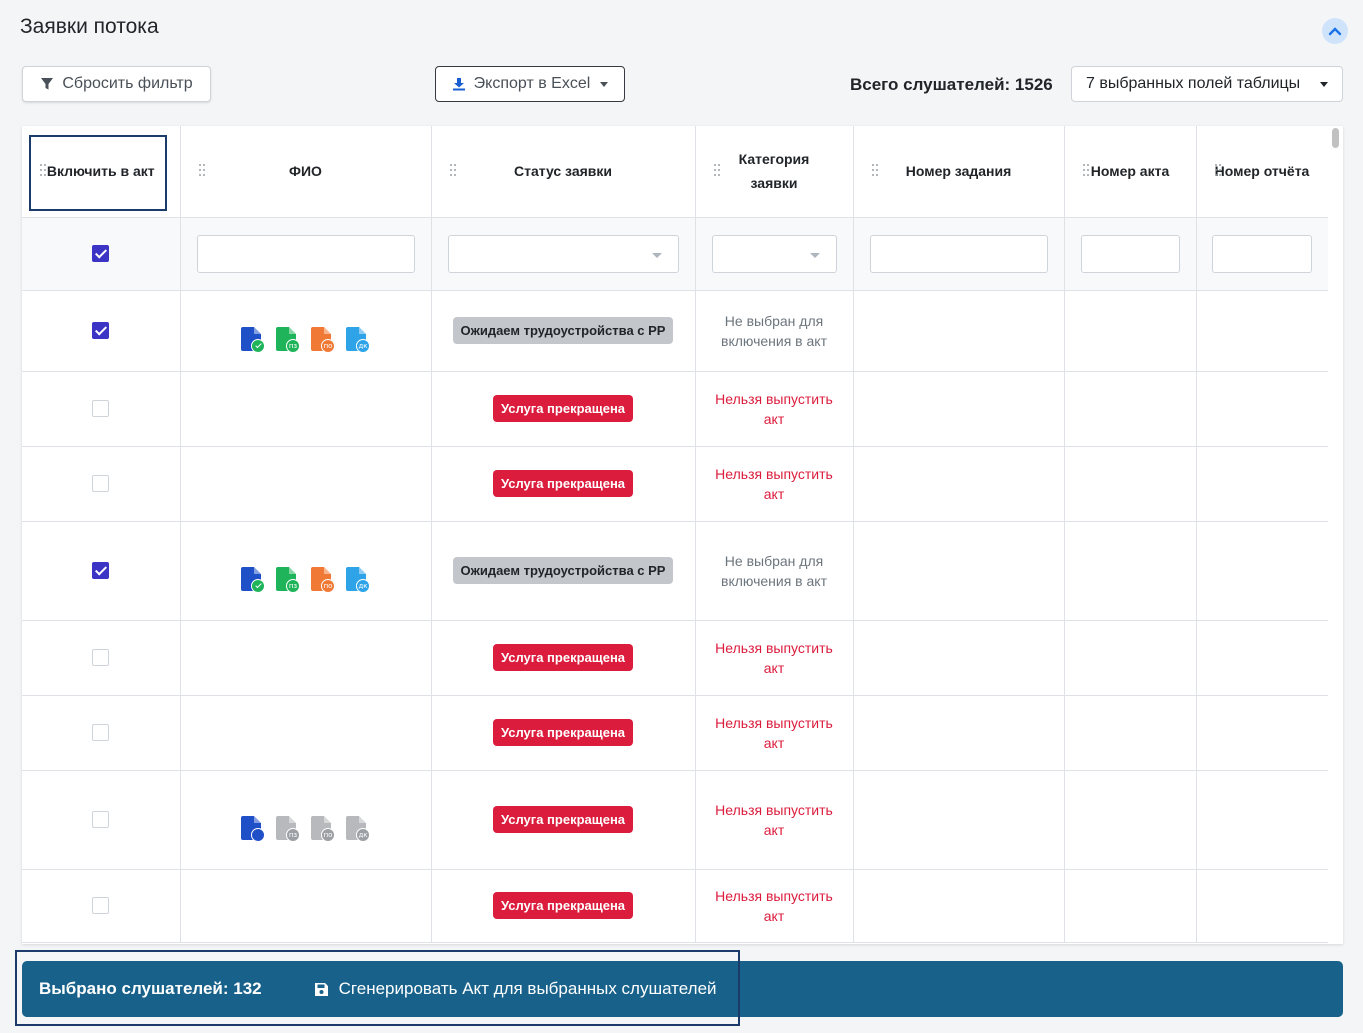 The image size is (1363, 1033). I want to click on table-fields-label: 7 выбранных полей таблицы, so click(1193, 83).